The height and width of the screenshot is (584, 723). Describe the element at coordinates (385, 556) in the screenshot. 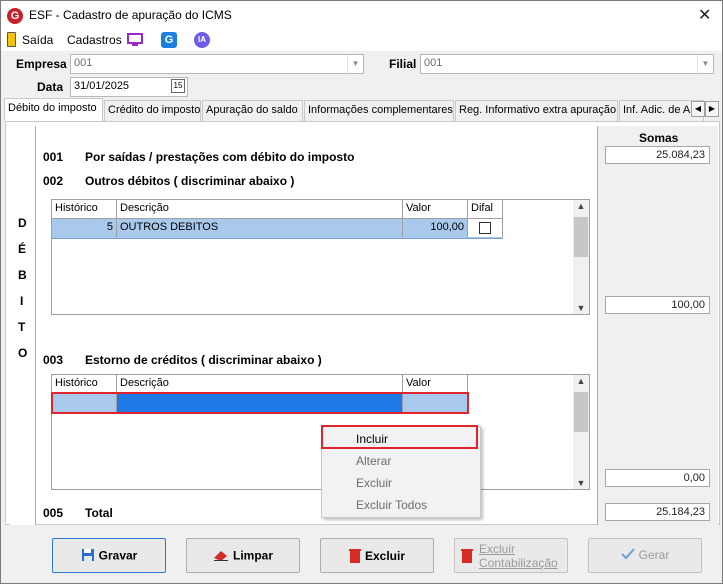

I see `excluir-label: Excluir` at that location.